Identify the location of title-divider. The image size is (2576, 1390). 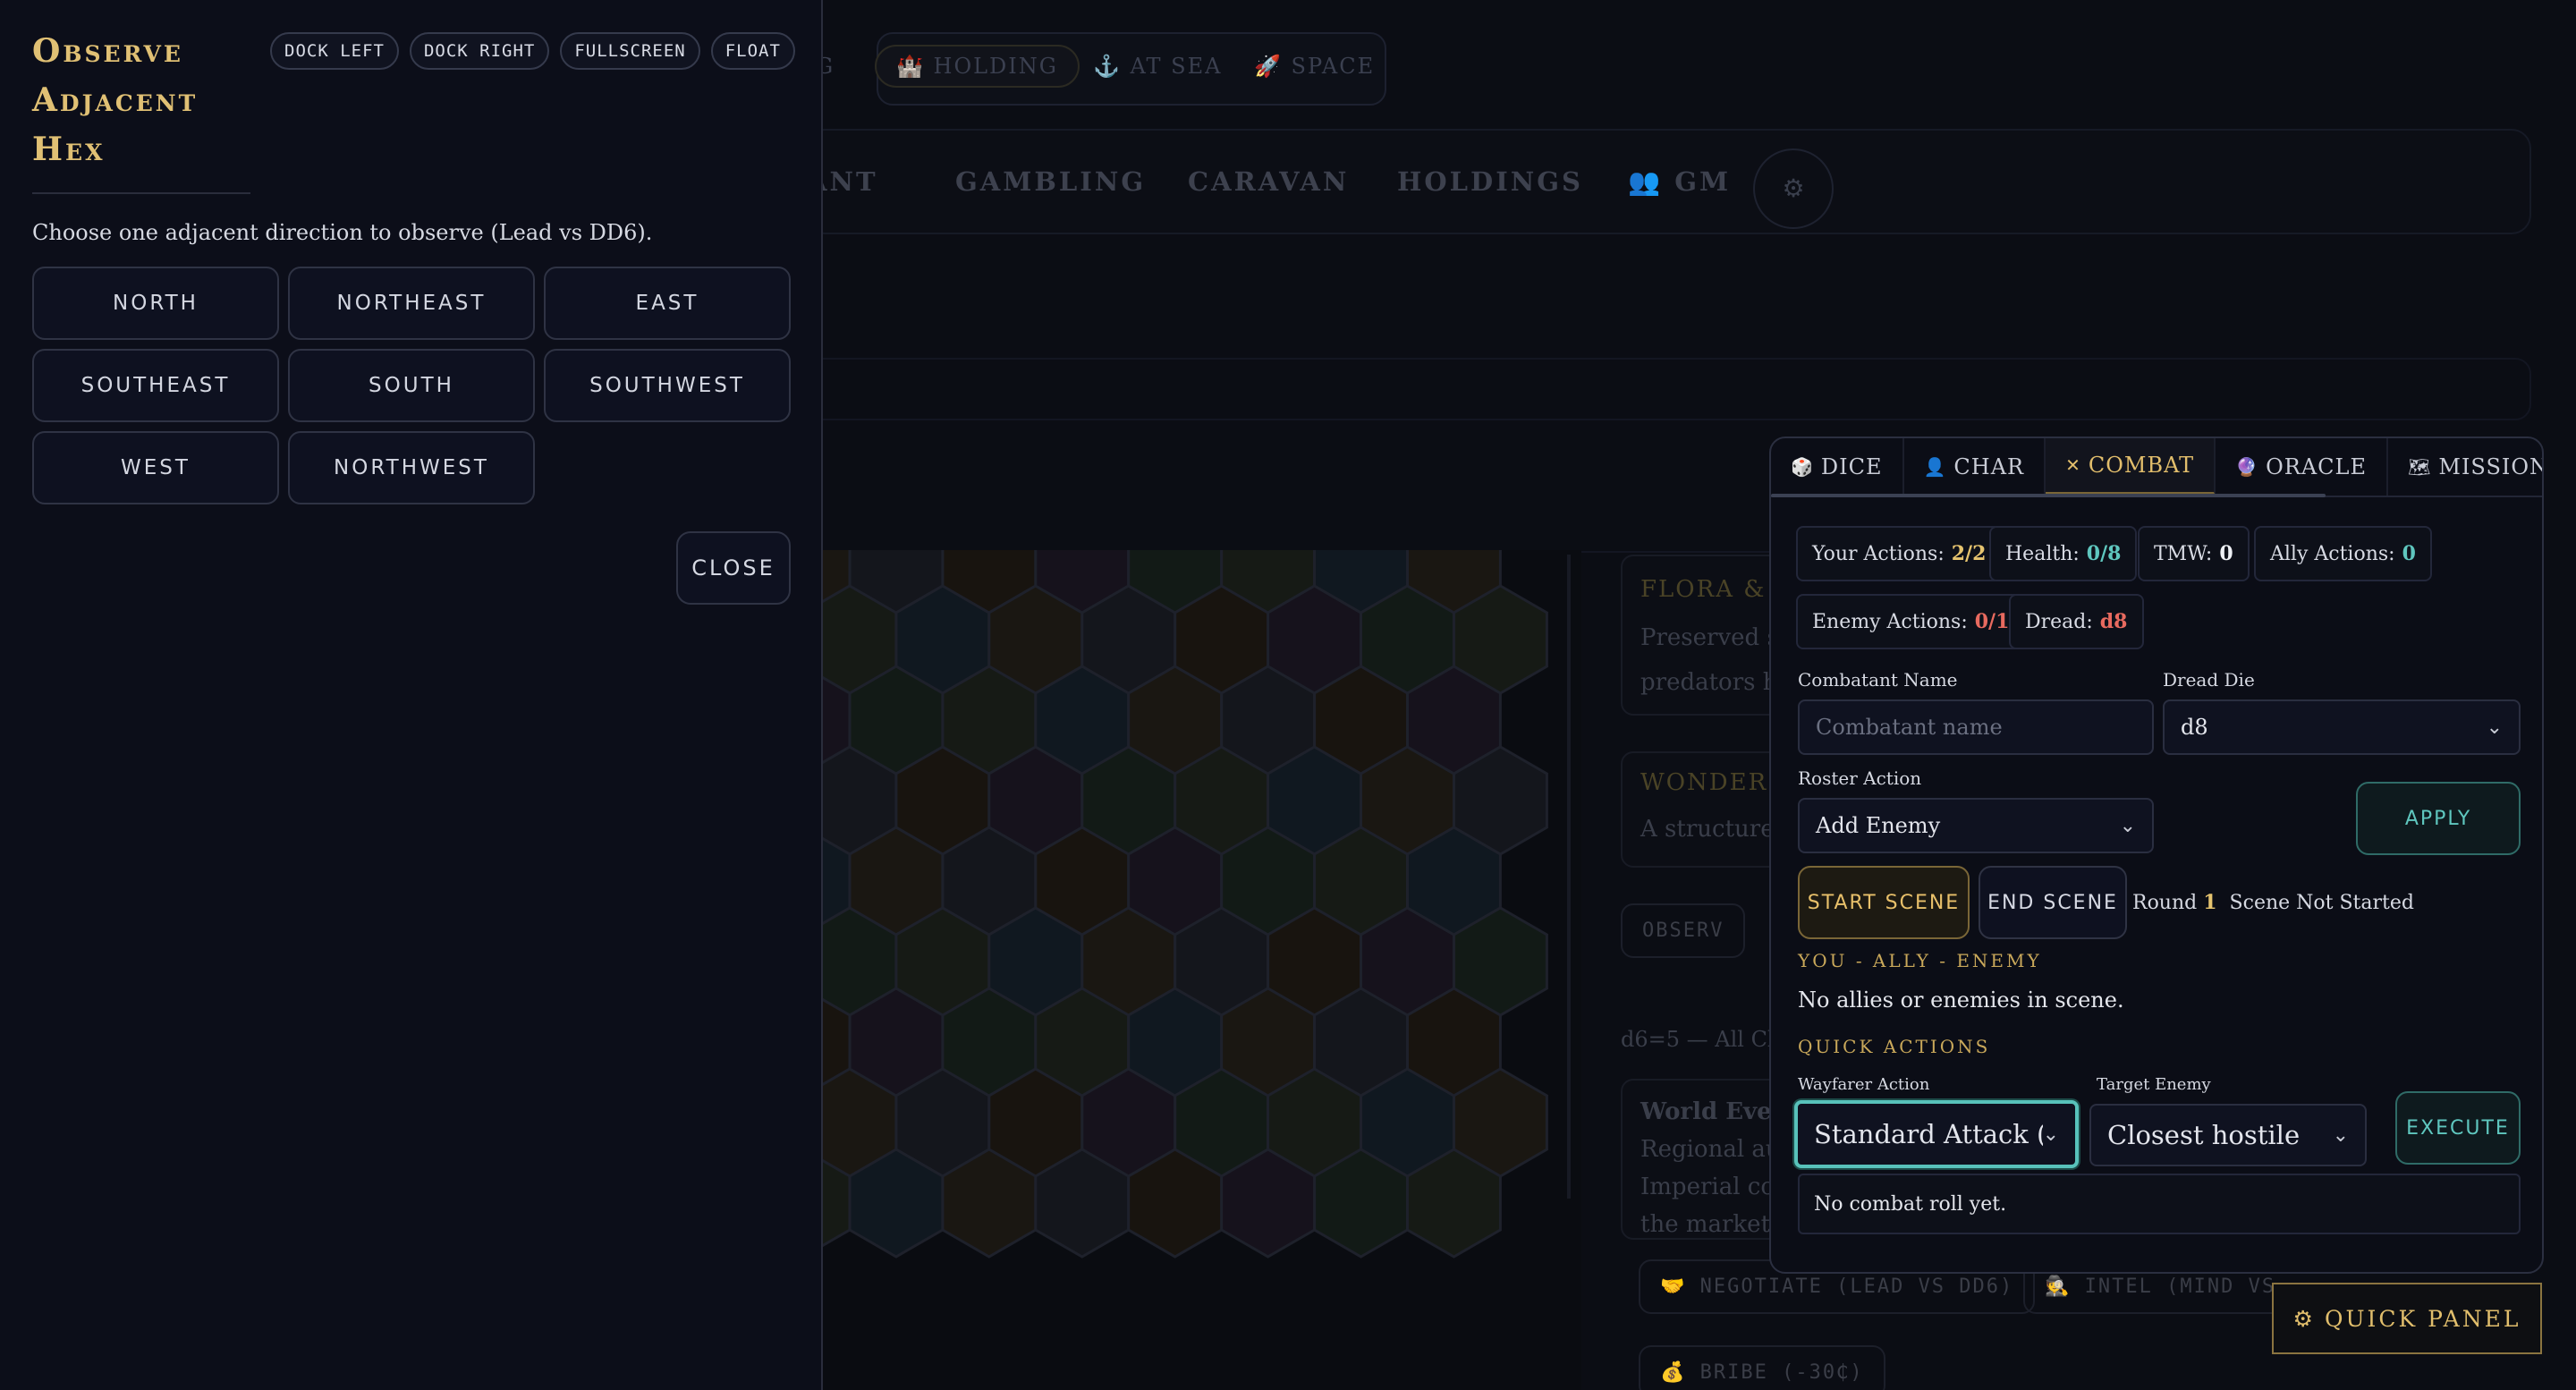
(141, 193).